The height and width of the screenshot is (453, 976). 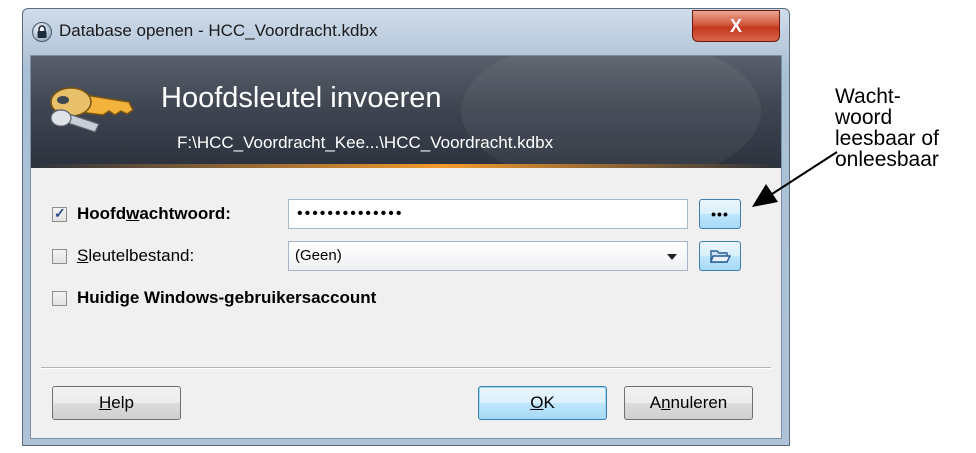 What do you see at coordinates (406, 299) in the screenshot?
I see `windows-account-row: Huidige Windows-gebruikersaccount` at bounding box center [406, 299].